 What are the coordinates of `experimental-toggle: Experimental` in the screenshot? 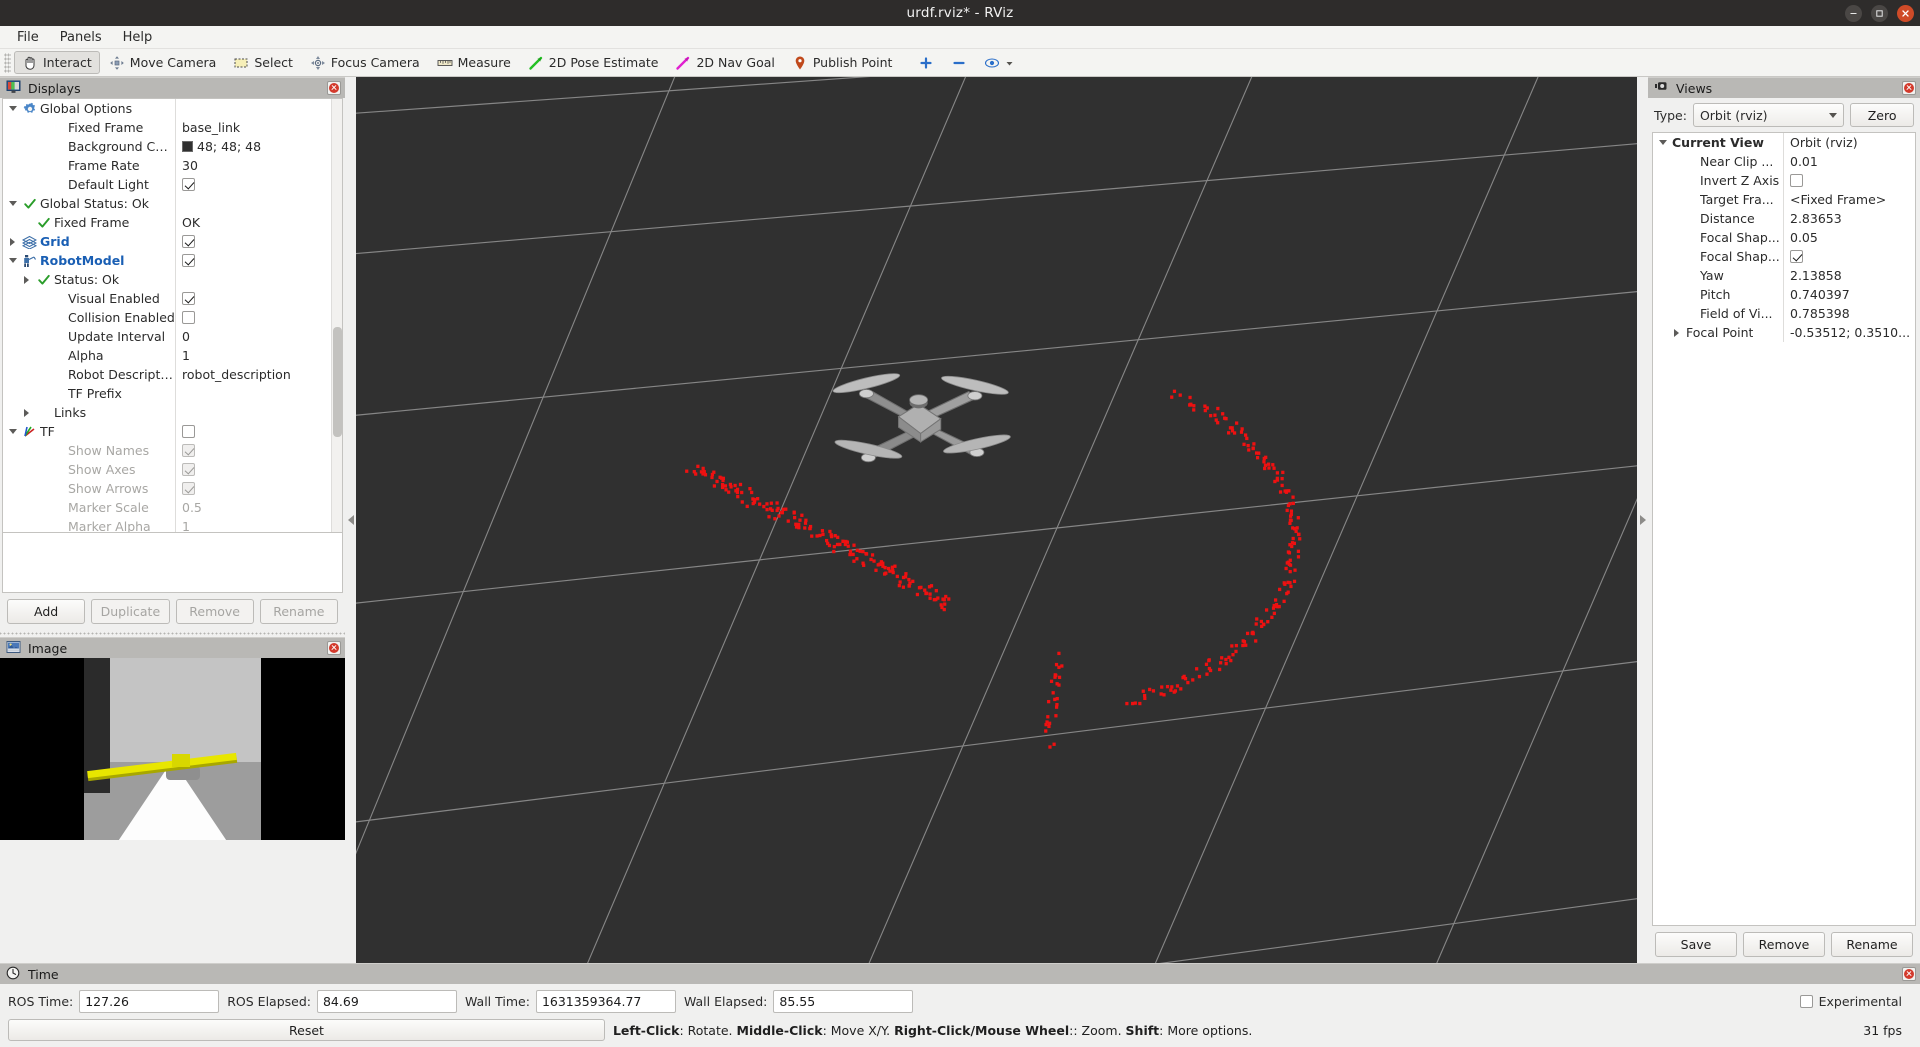 It's located at (1855, 1001).